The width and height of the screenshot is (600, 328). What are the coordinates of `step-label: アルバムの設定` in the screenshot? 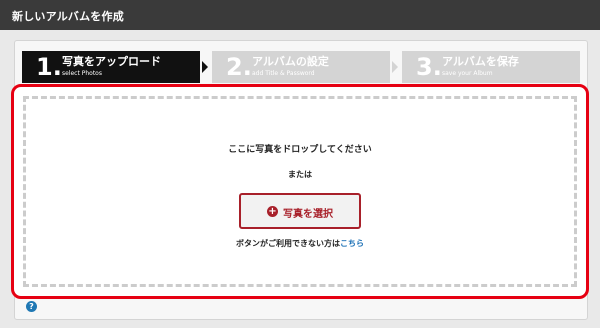 It's located at (290, 61).